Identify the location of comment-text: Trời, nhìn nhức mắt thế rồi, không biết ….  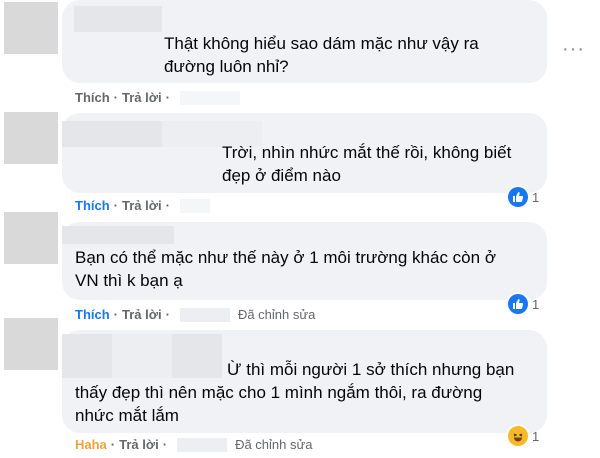
(367, 164).